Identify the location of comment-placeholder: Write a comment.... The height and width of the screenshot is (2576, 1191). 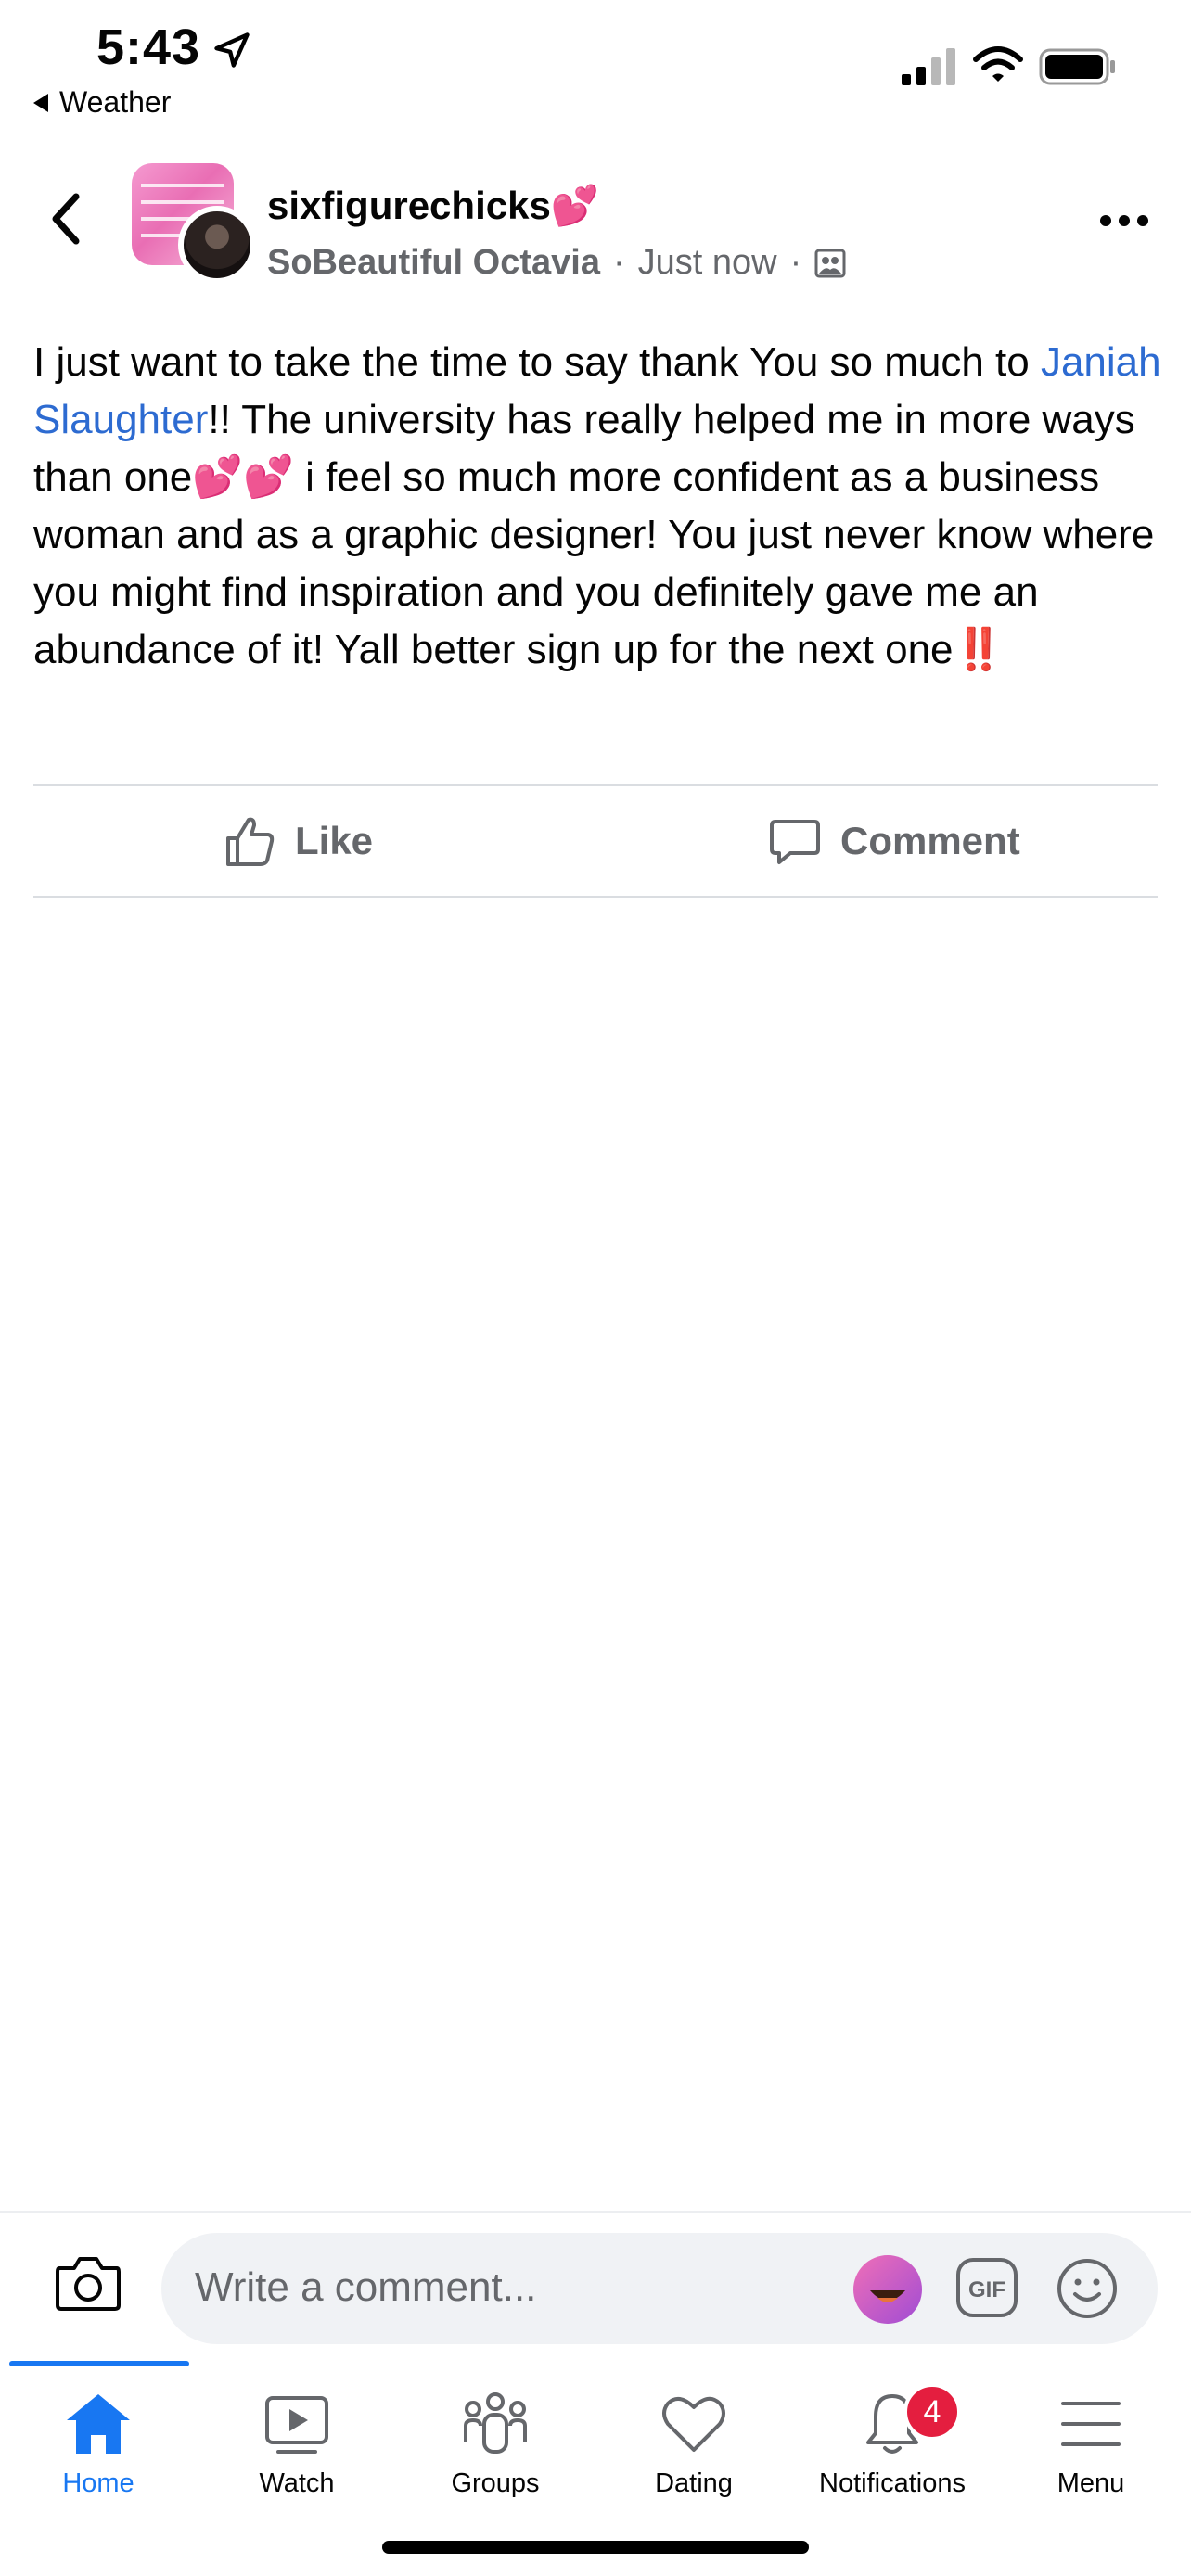
(366, 2287).